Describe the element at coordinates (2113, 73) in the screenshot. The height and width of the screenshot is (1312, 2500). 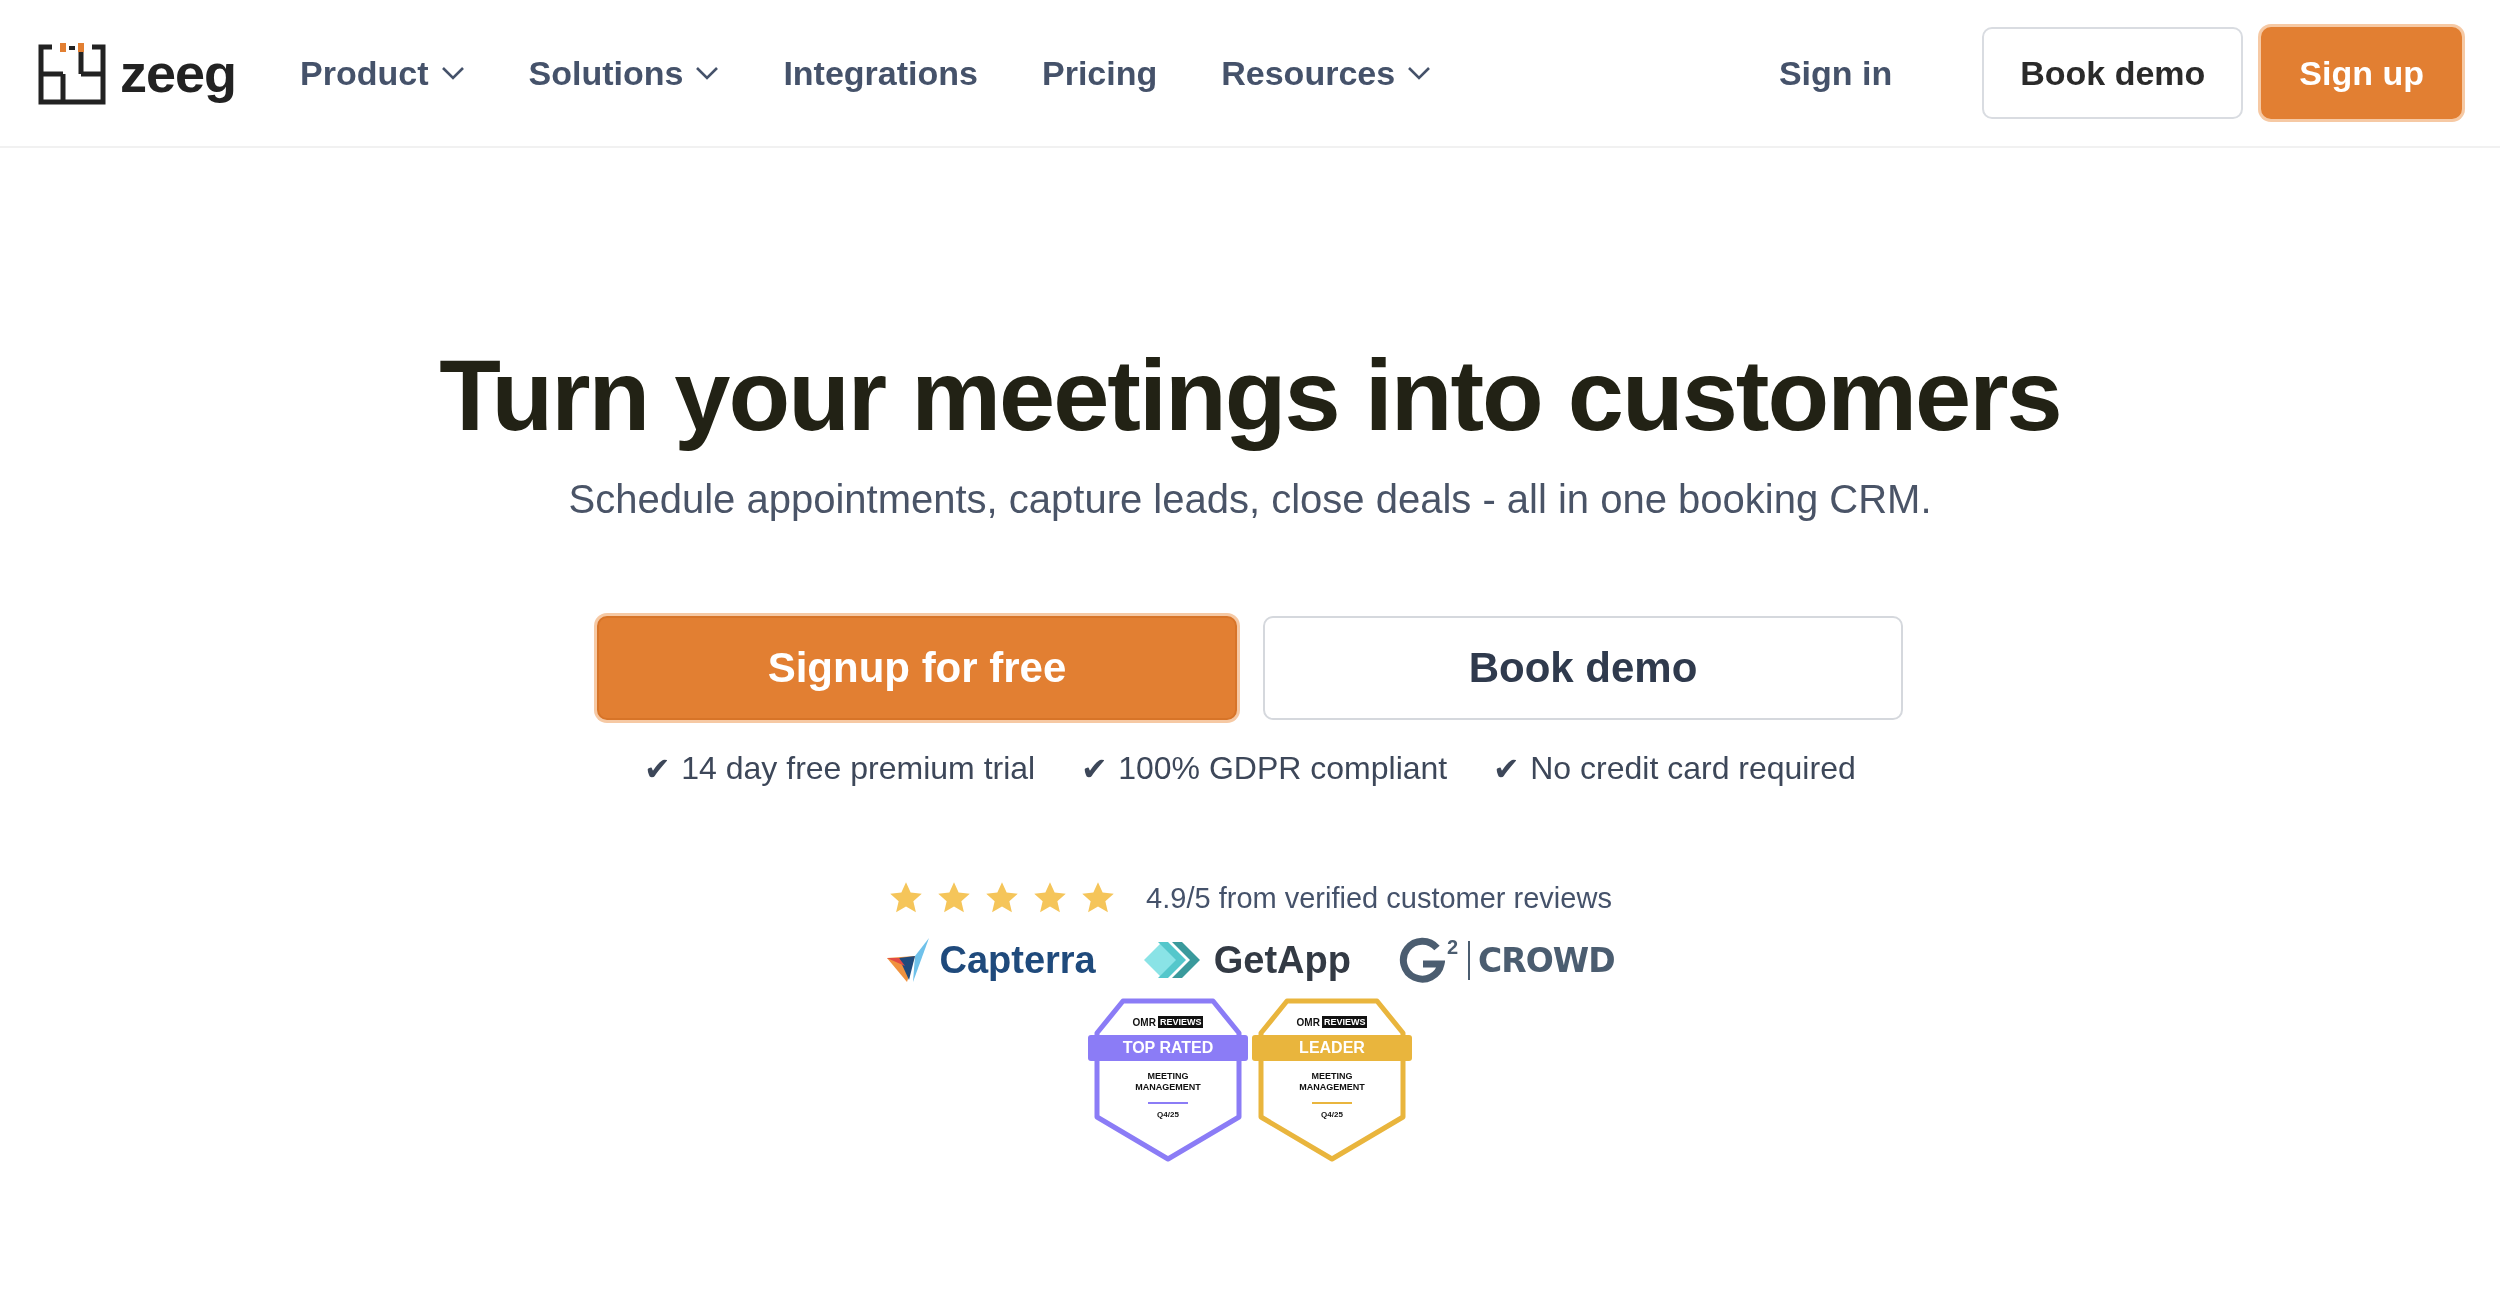
I see `header-button: Book demo` at that location.